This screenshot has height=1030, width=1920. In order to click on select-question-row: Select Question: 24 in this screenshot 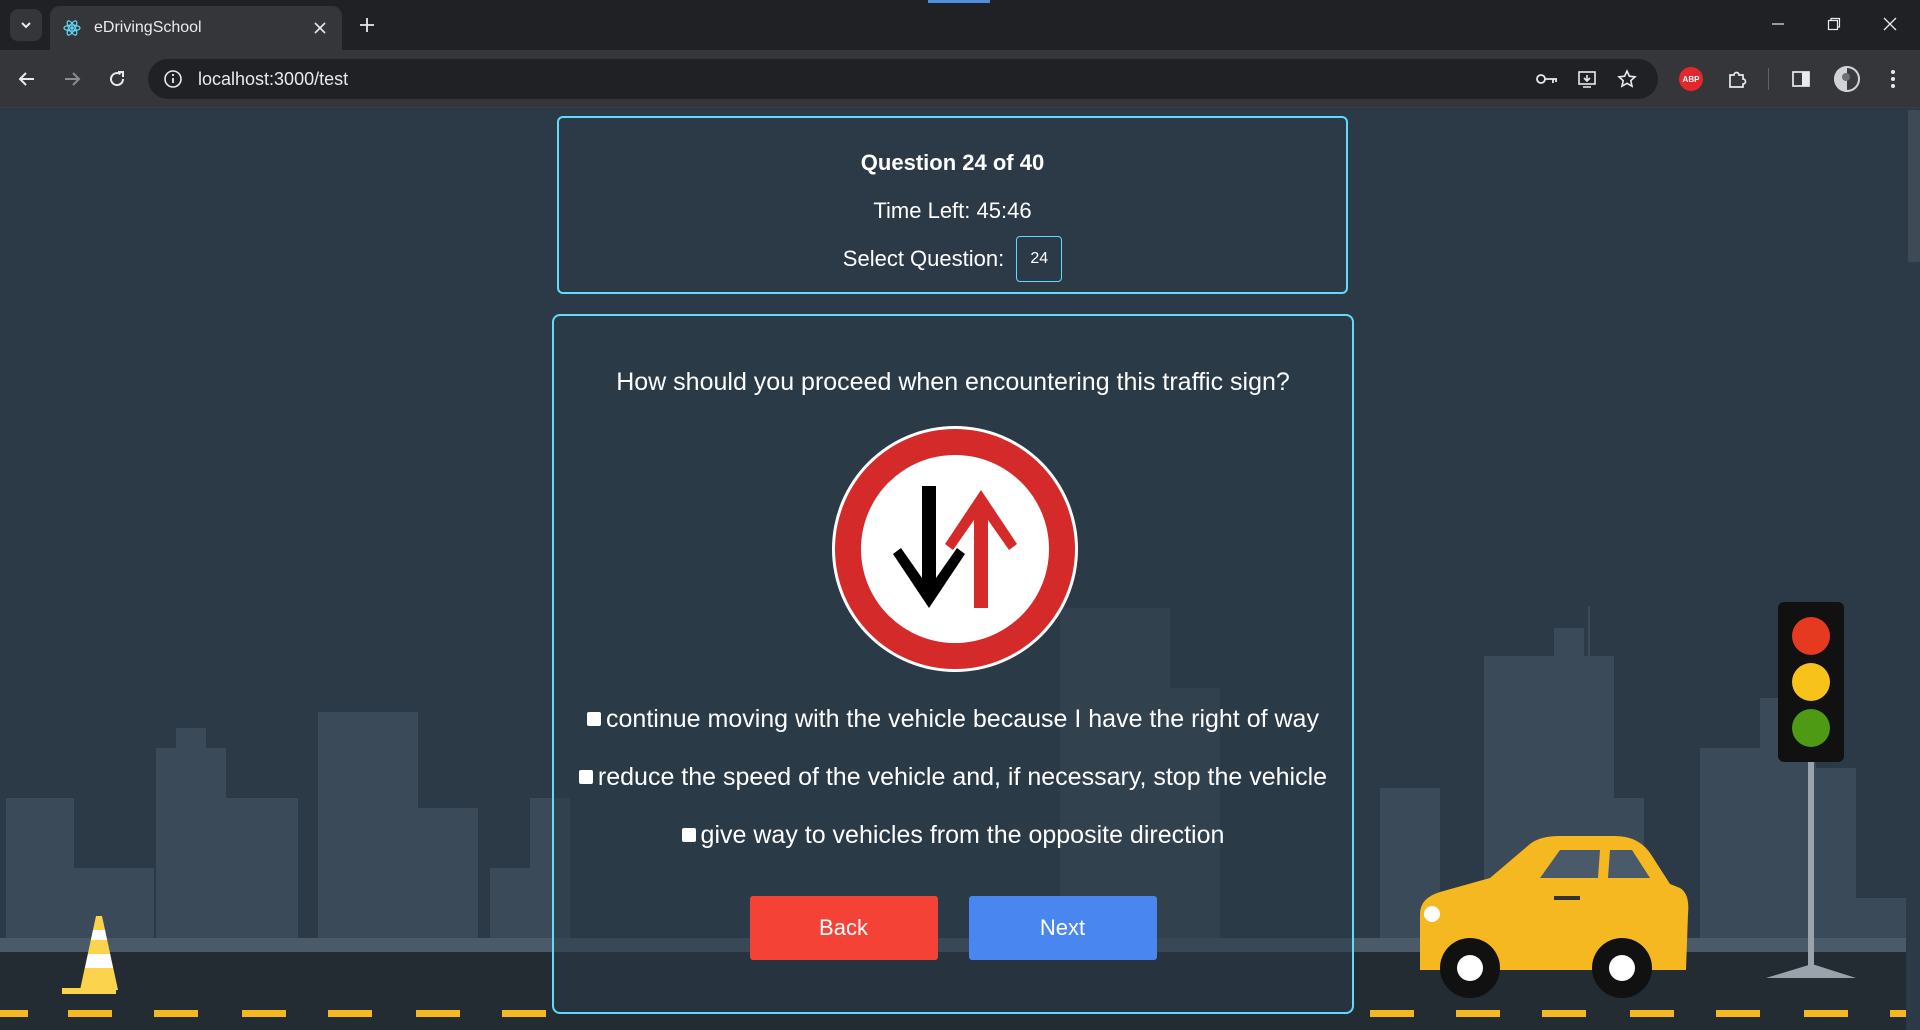, I will do `click(952, 259)`.